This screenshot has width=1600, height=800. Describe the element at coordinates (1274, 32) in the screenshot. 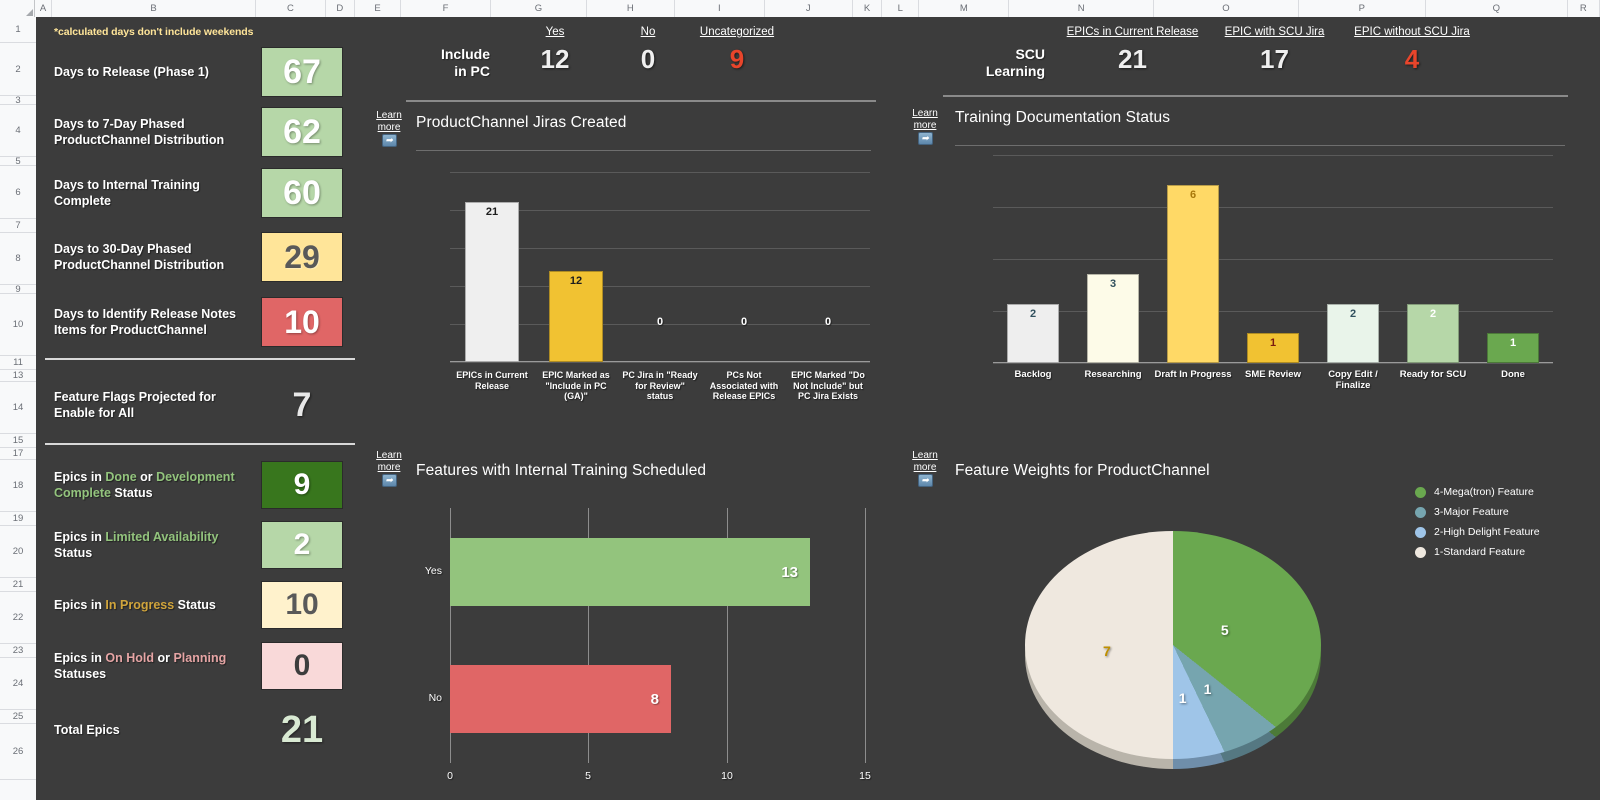

I see `stat-head: EPIC with SCU Jira` at that location.